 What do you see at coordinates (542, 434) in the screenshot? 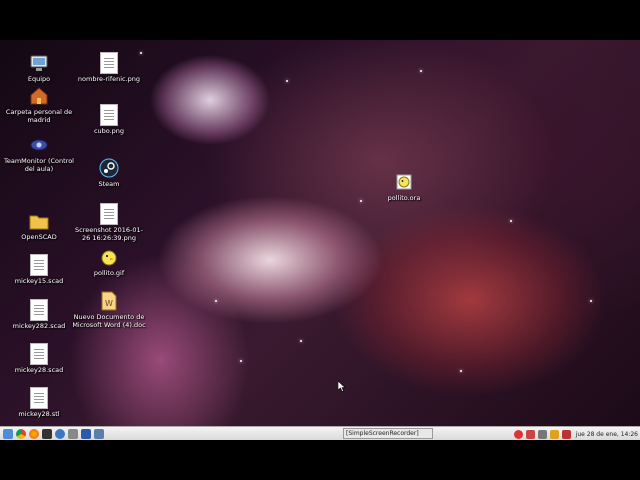
I see `volume-icon` at bounding box center [542, 434].